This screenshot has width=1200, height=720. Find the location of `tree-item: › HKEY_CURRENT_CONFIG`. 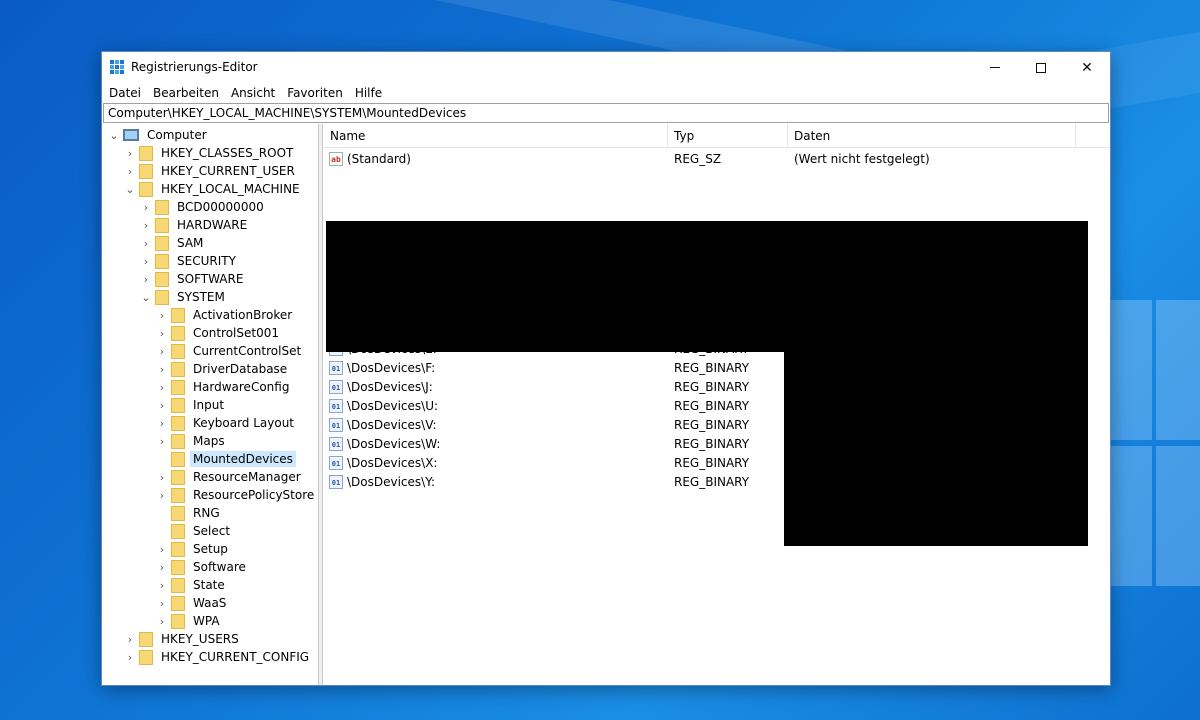

tree-item: › HKEY_CURRENT_CONFIG is located at coordinates (218, 657).